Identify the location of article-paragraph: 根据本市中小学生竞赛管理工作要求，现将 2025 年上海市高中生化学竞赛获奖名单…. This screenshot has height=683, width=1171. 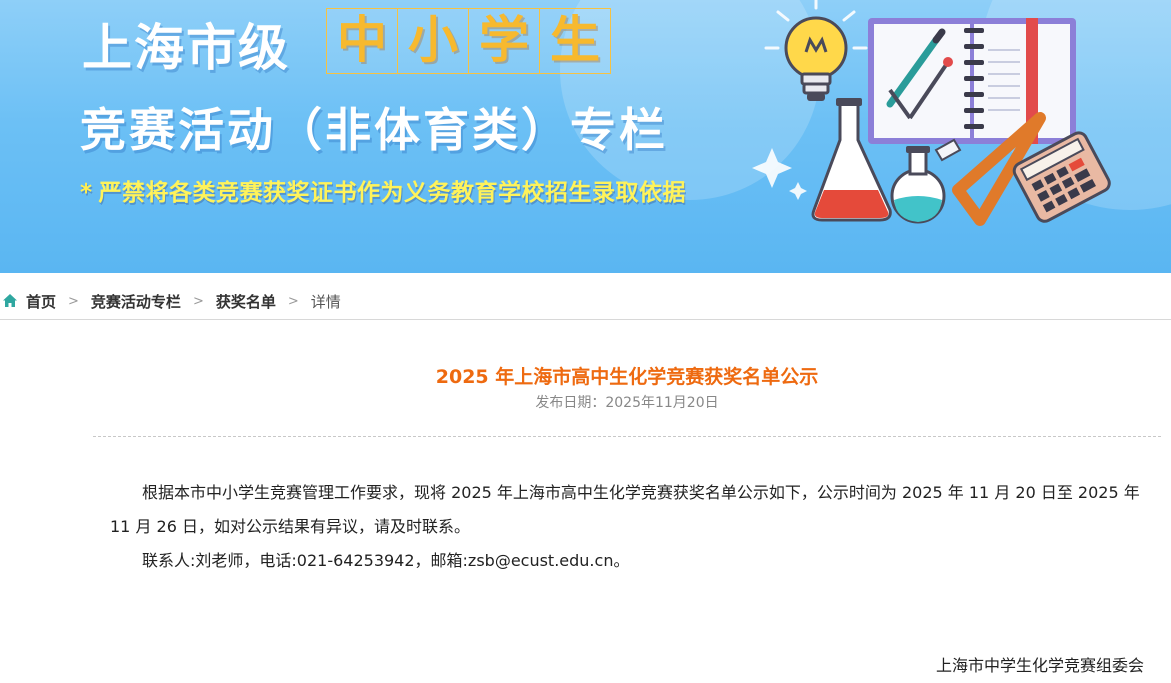
(625, 509).